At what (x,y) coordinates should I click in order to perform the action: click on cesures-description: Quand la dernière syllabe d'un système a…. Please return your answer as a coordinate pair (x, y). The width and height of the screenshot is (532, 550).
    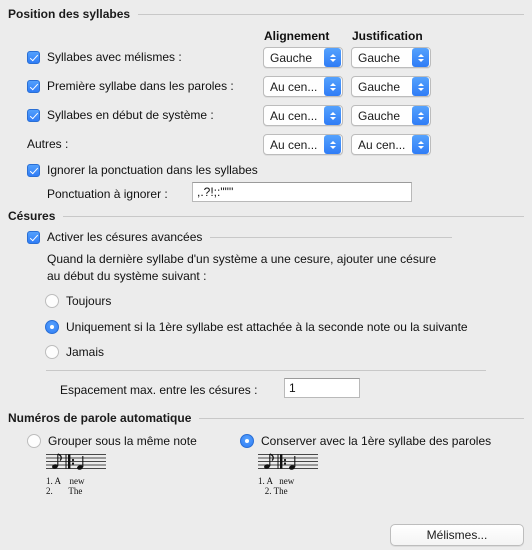
    Looking at the image, I should click on (242, 267).